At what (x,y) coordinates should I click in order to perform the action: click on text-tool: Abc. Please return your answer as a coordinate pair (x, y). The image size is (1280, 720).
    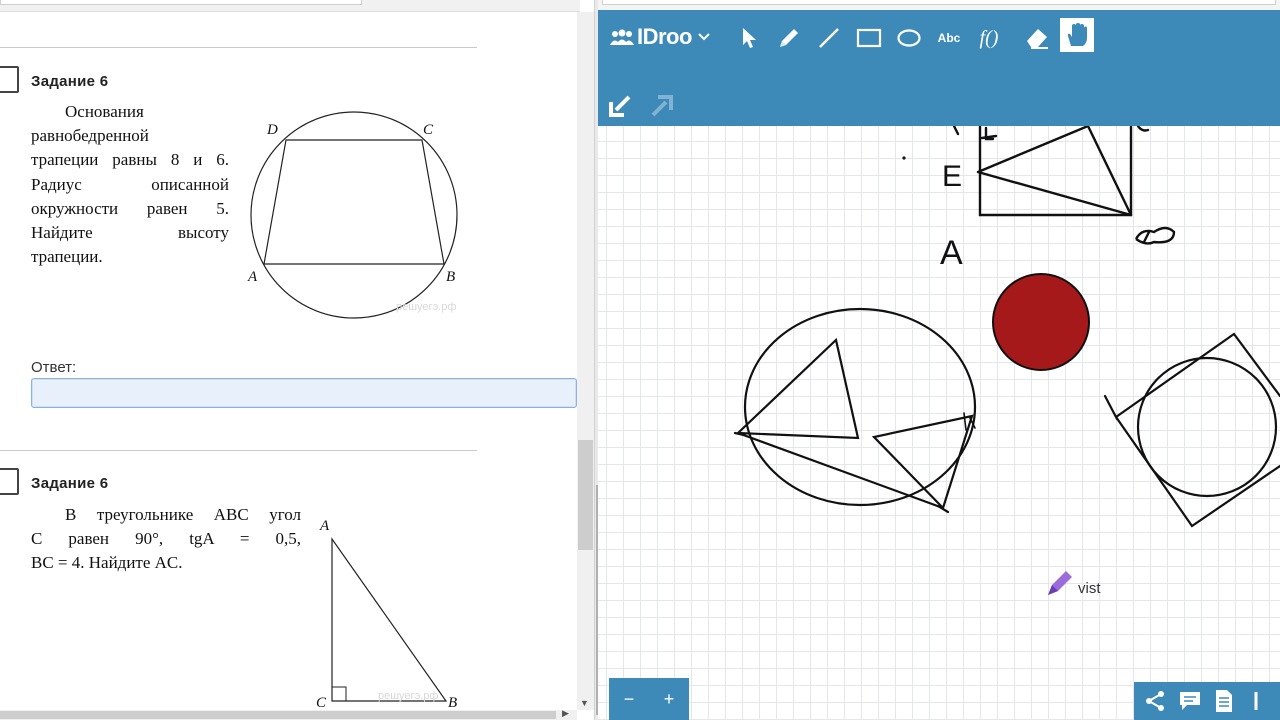
    Looking at the image, I should click on (949, 38).